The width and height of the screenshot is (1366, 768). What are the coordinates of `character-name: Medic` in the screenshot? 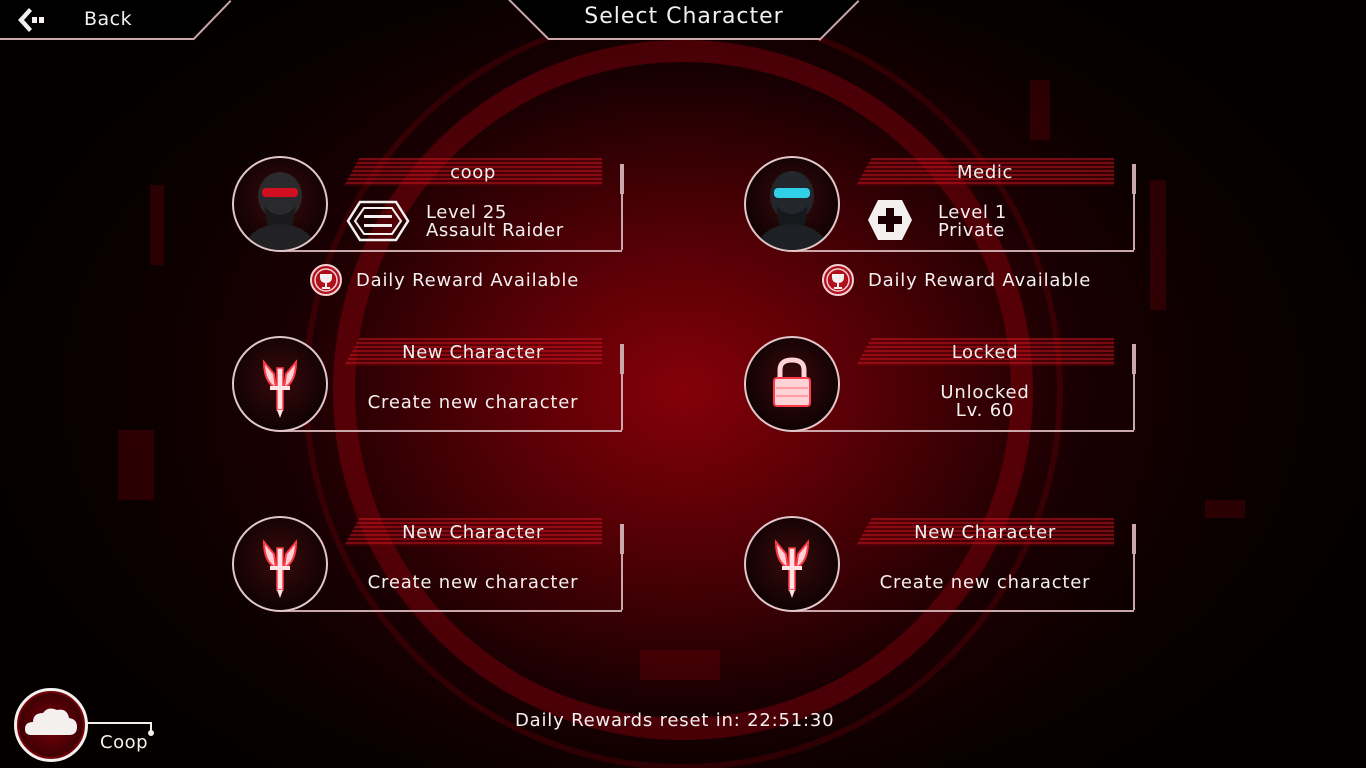 It's located at (985, 172).